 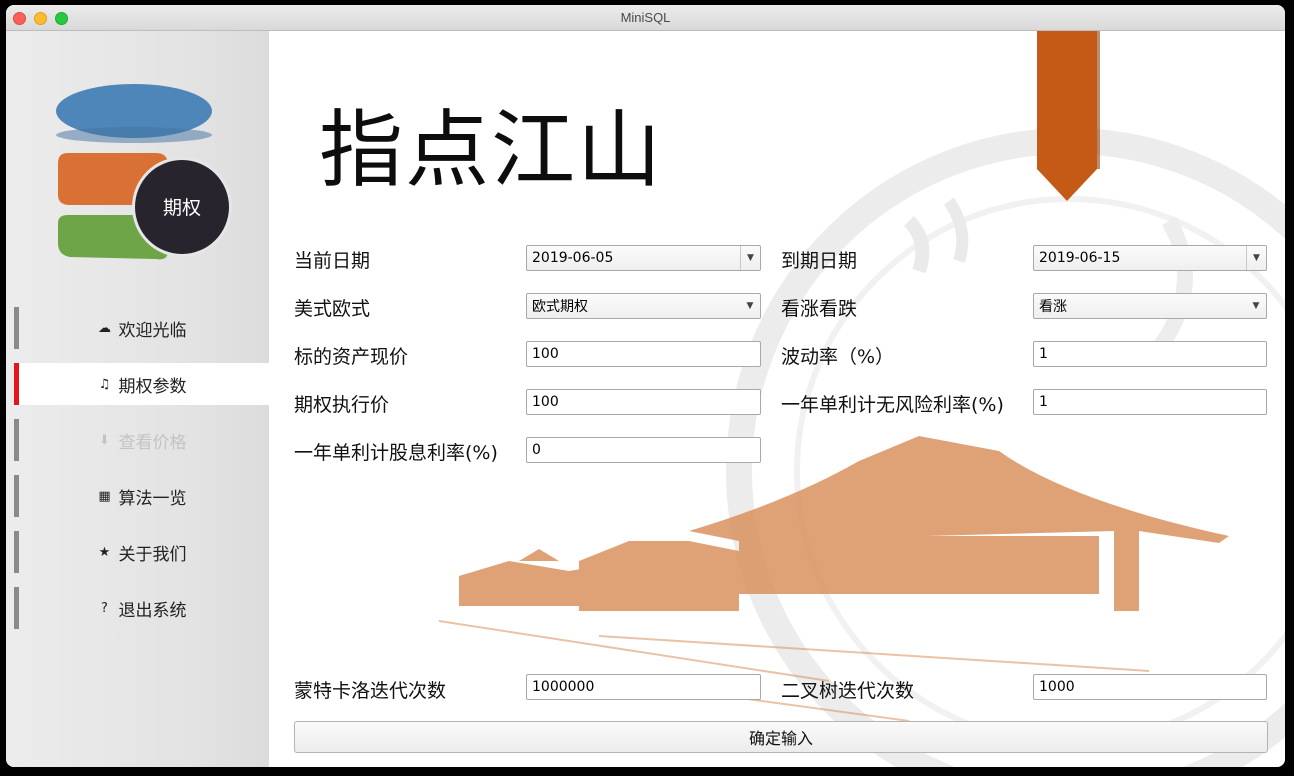 I want to click on option-style-label: 美式欧式, so click(x=332, y=309).